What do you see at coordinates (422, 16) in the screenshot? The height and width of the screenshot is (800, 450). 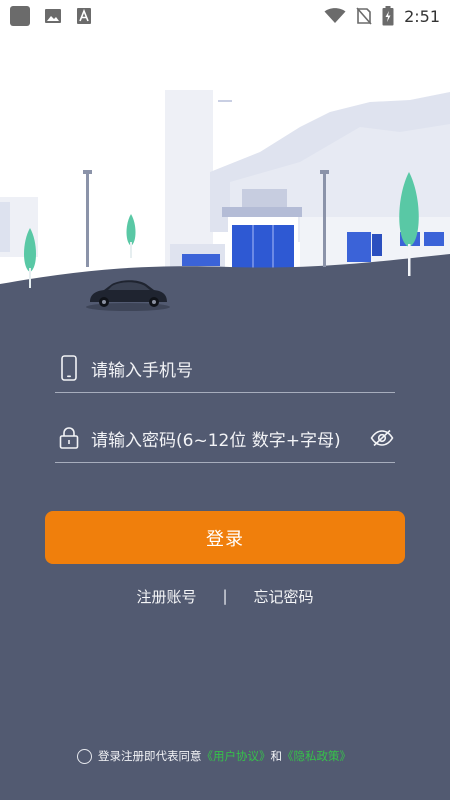 I see `status-time: 2:51` at bounding box center [422, 16].